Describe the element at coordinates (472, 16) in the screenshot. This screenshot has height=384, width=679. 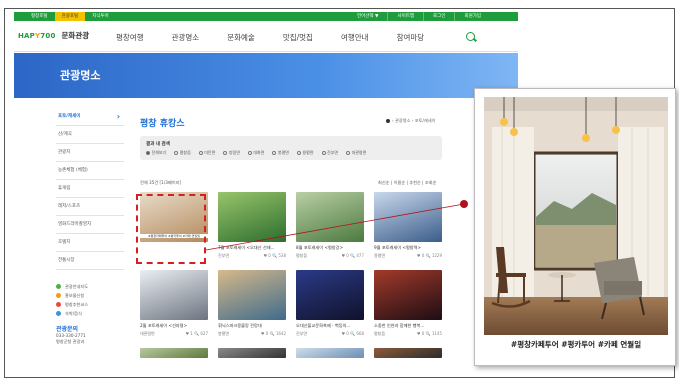
I see `signup-link: 회원가입` at that location.